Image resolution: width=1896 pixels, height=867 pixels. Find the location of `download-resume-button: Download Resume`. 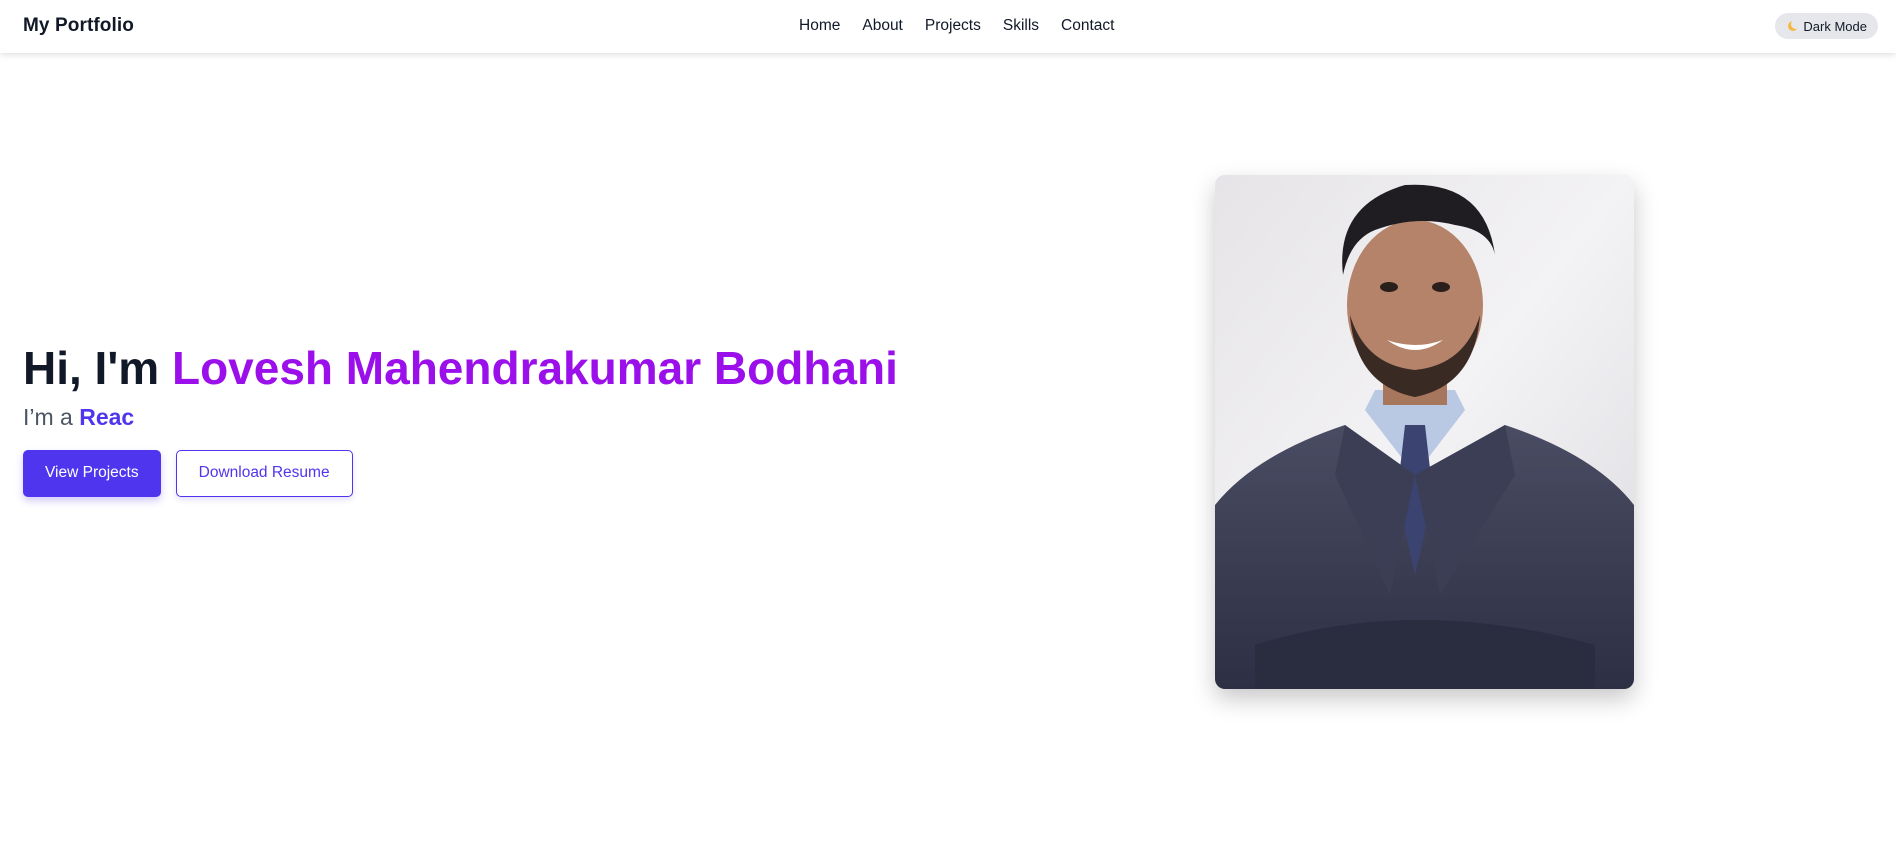

download-resume-button: Download Resume is located at coordinates (264, 473).